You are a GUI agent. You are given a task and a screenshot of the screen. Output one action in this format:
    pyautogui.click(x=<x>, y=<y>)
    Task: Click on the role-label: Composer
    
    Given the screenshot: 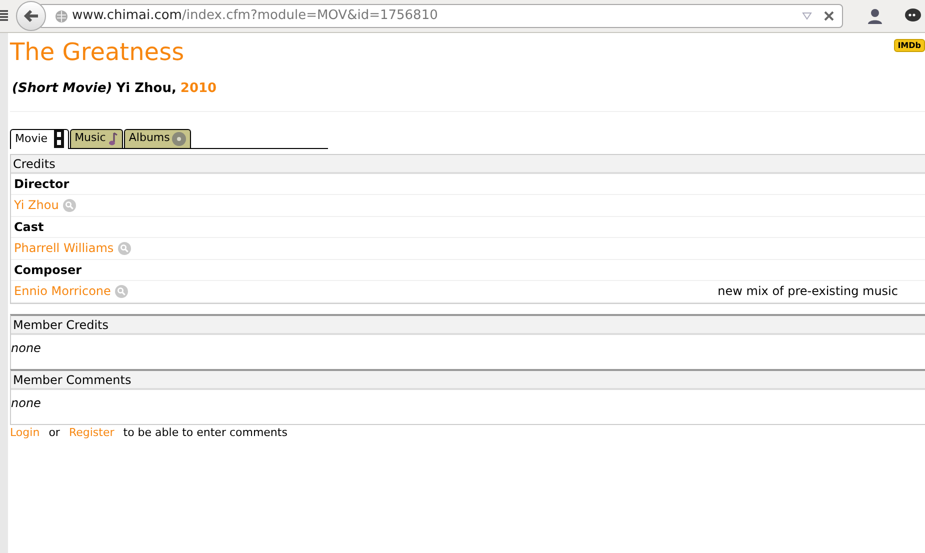 What is the action you would take?
    pyautogui.click(x=48, y=270)
    